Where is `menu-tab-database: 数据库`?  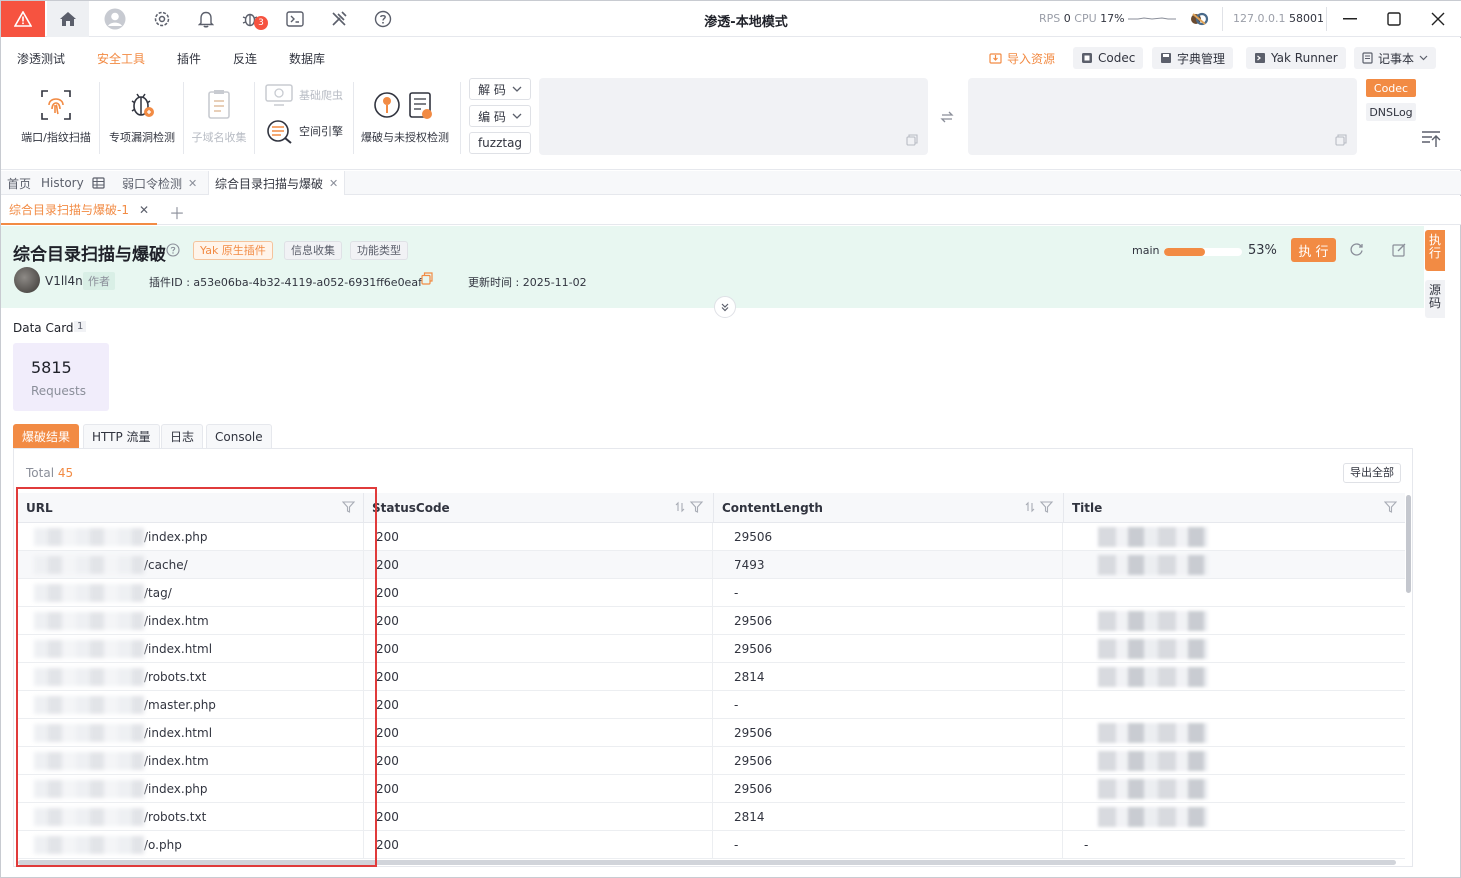 menu-tab-database: 数据库 is located at coordinates (307, 58).